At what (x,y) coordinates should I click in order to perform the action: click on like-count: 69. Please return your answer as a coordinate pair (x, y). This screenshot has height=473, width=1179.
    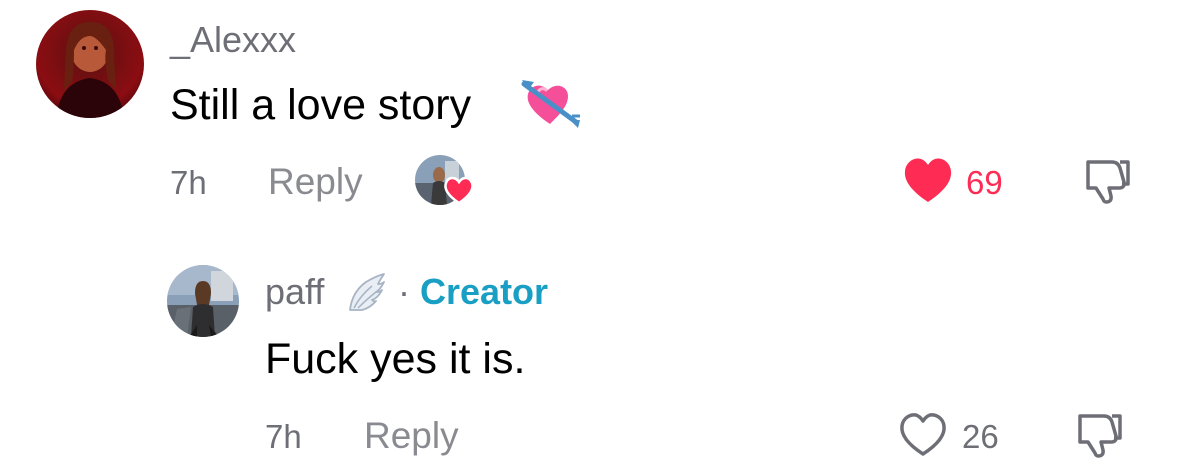
    Looking at the image, I should click on (984, 182).